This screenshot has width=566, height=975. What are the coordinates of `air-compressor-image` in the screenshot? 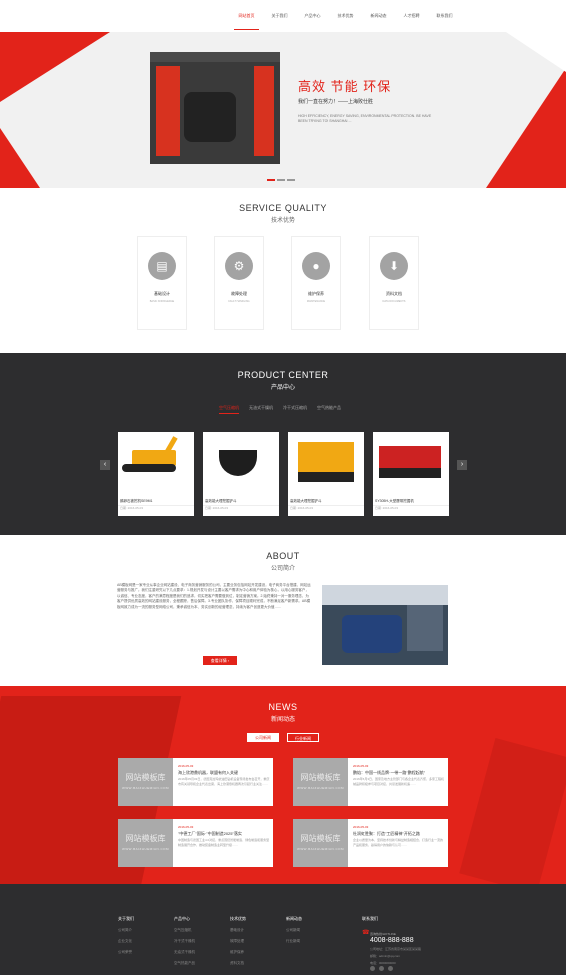 It's located at (215, 108).